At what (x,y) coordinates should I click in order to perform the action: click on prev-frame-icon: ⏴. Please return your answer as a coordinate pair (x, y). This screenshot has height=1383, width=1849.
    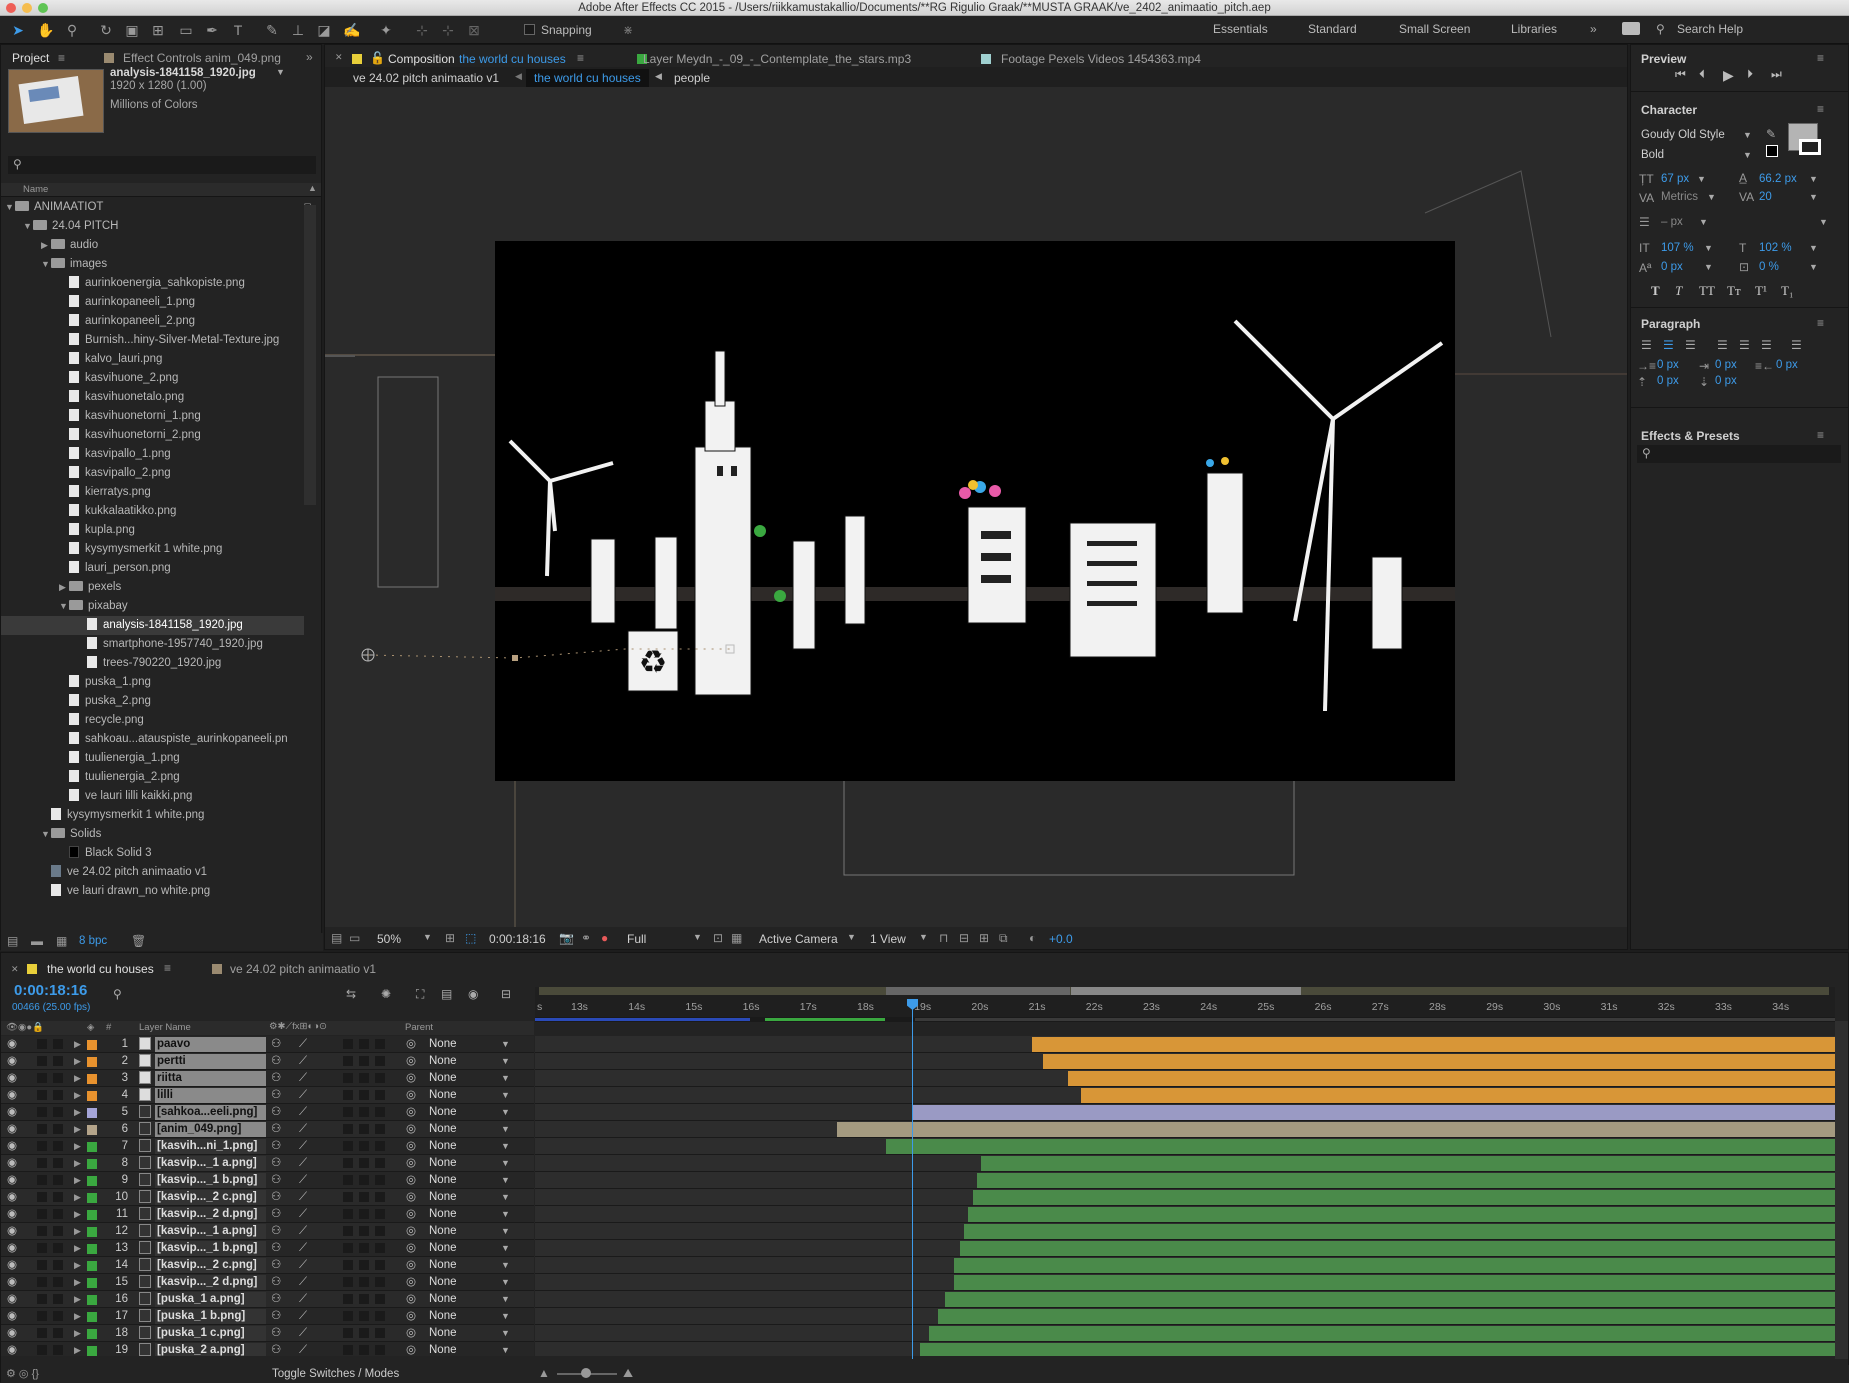
    Looking at the image, I should click on (1702, 74).